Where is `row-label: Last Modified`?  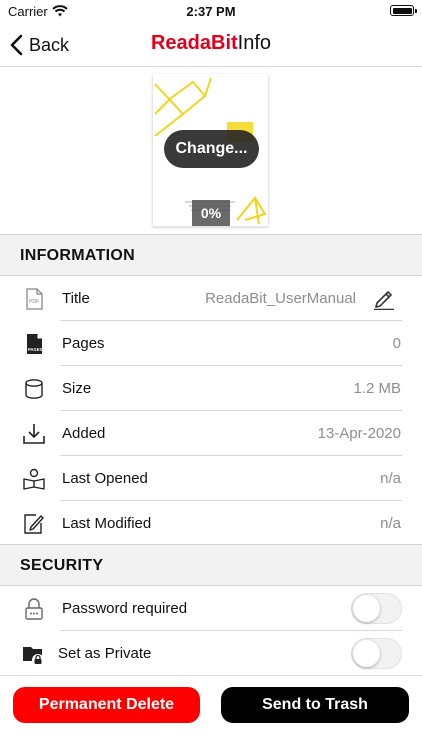 row-label: Last Modified is located at coordinates (107, 523).